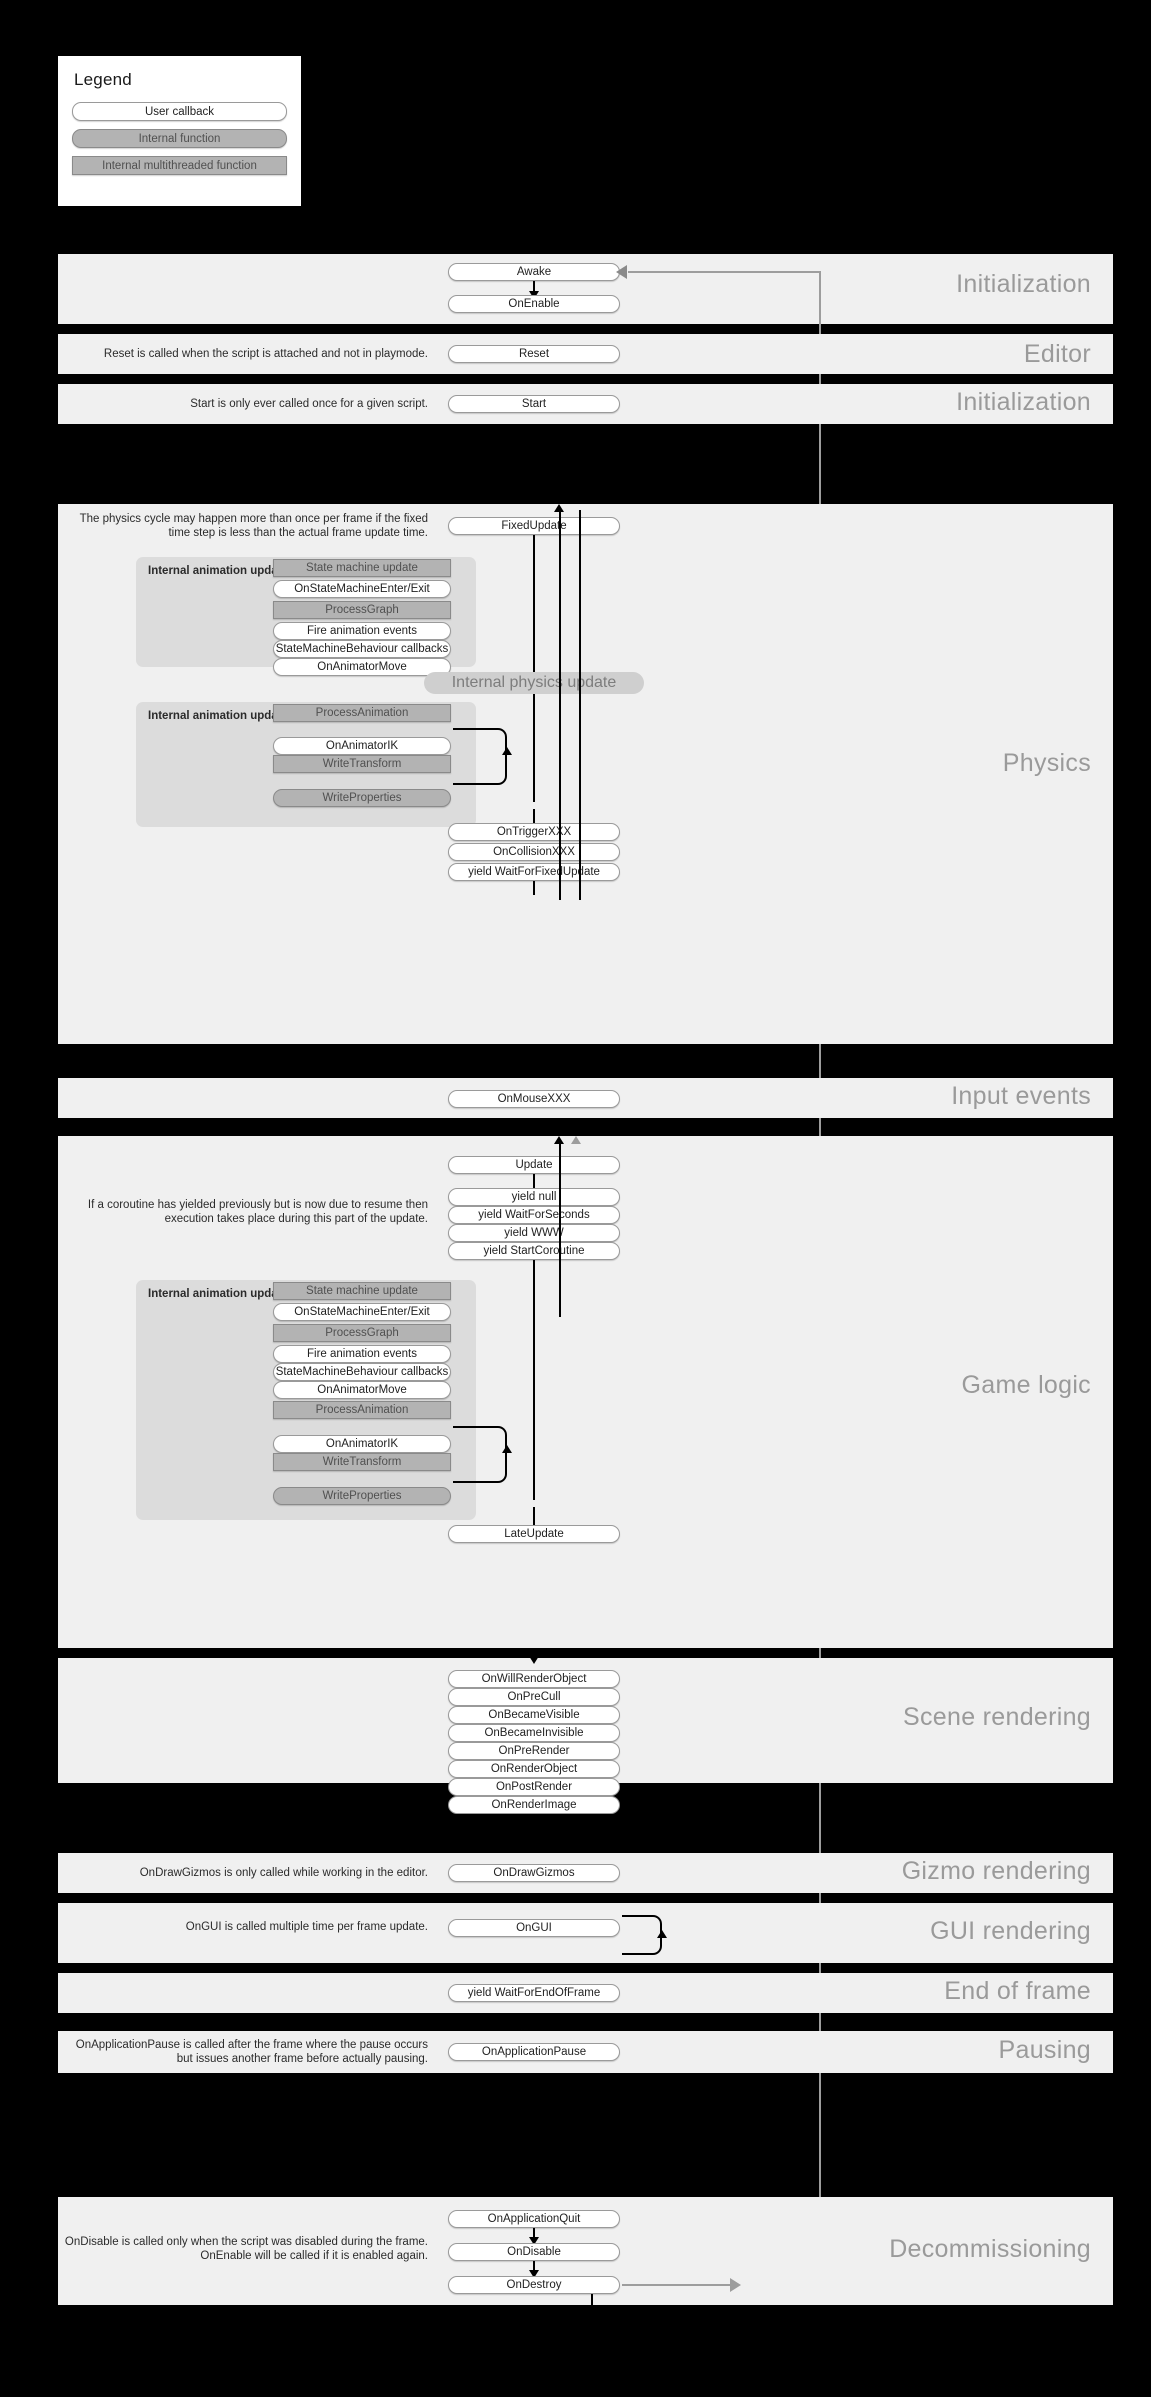 The height and width of the screenshot is (2397, 1151). What do you see at coordinates (362, 1312) in the screenshot?
I see `node-onstatemachineenterexit-gamelogic: OnStateMachineEnter/Exit` at bounding box center [362, 1312].